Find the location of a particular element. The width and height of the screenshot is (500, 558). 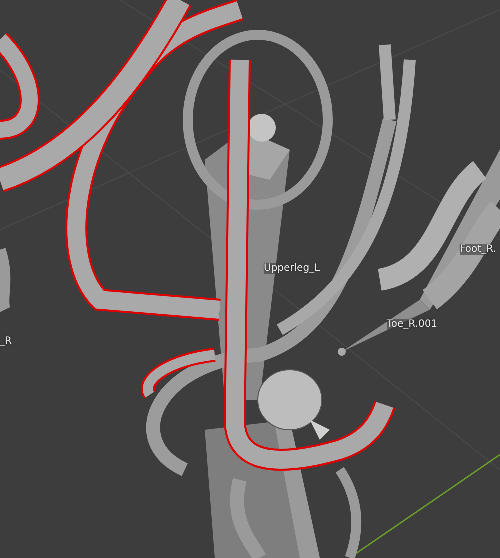

bone-name-label: Foot_R. is located at coordinates (478, 249).